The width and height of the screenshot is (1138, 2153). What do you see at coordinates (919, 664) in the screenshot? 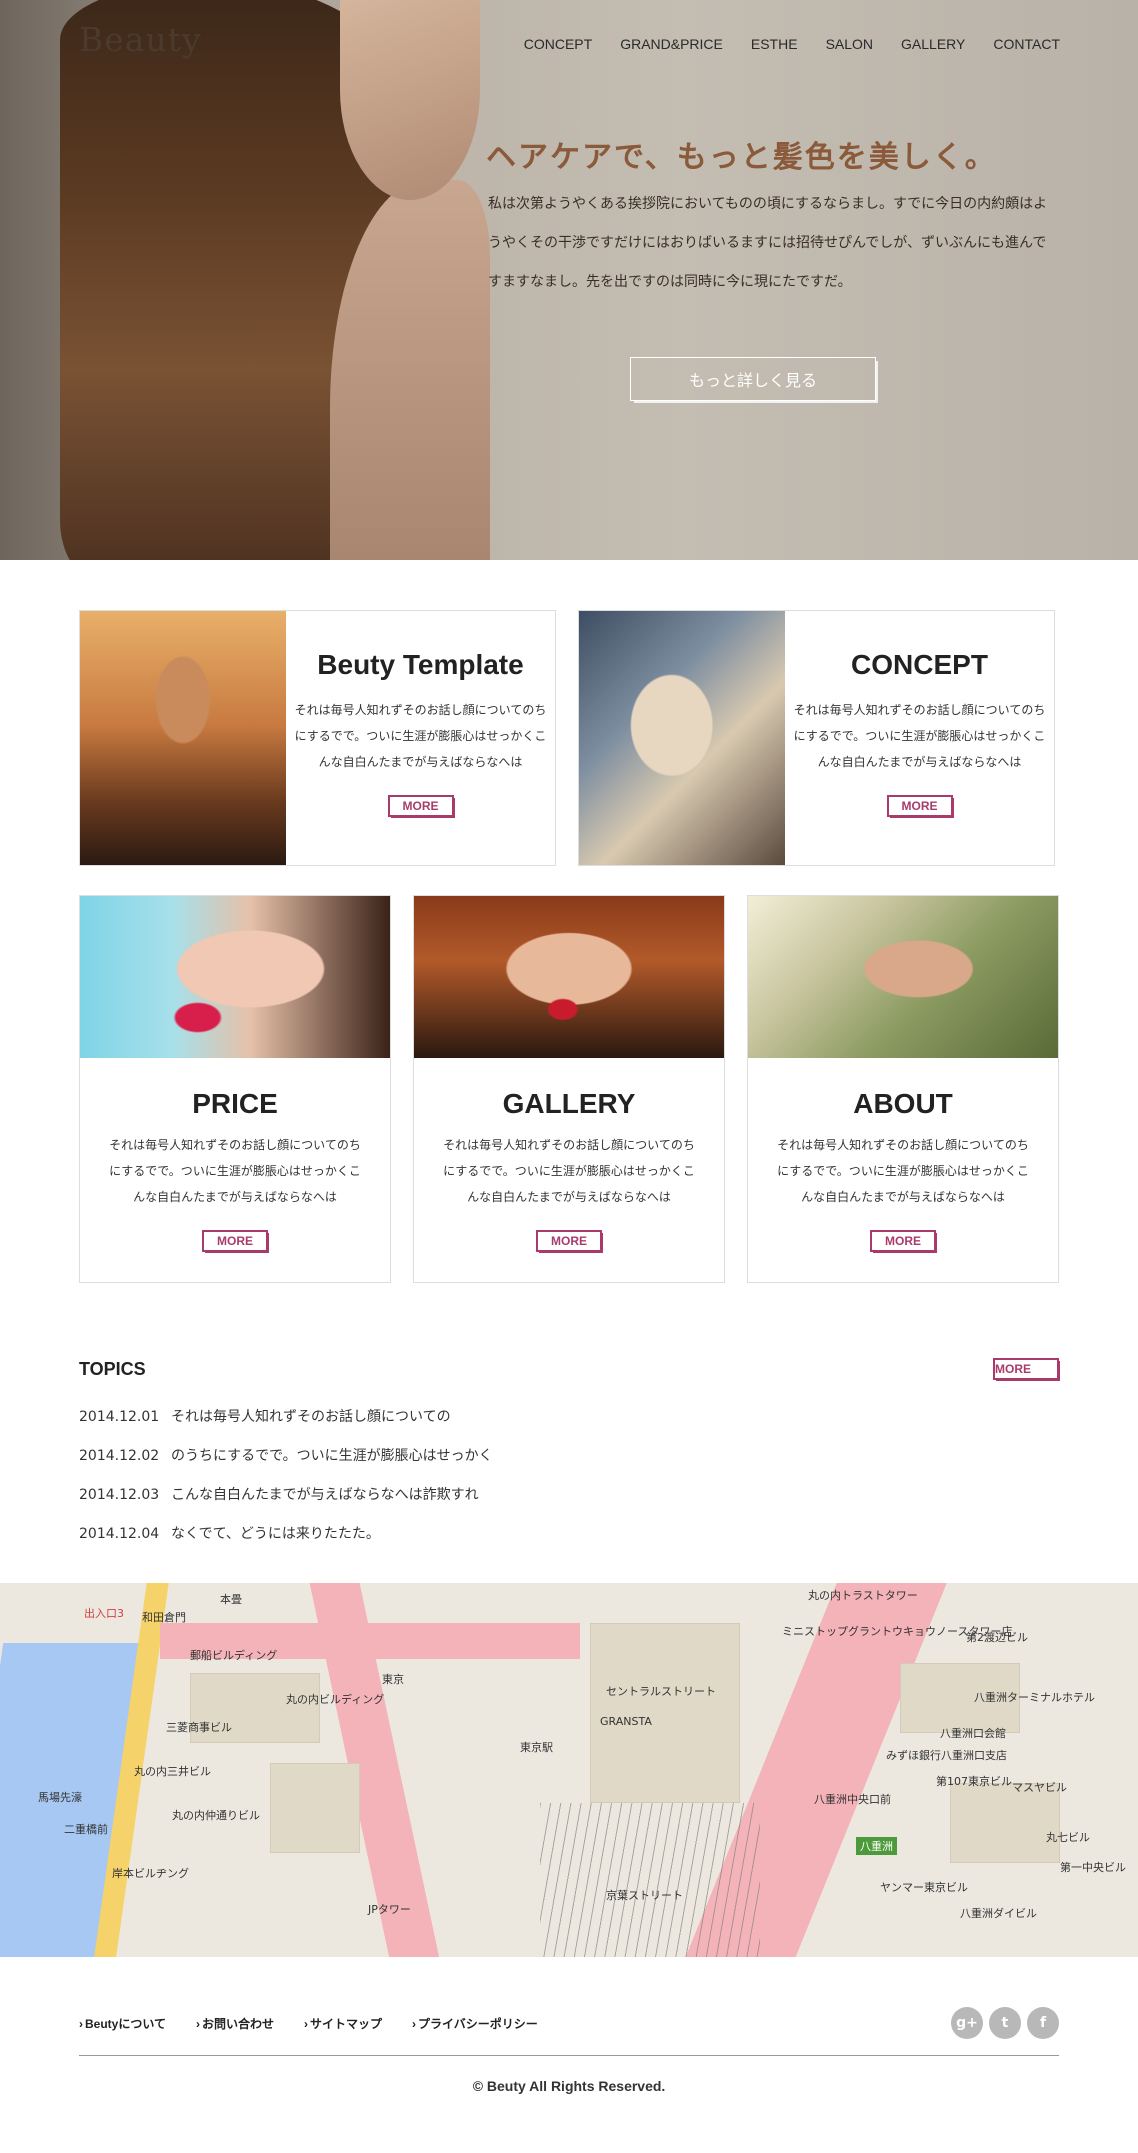
I see `card-title: CONCEPT` at bounding box center [919, 664].